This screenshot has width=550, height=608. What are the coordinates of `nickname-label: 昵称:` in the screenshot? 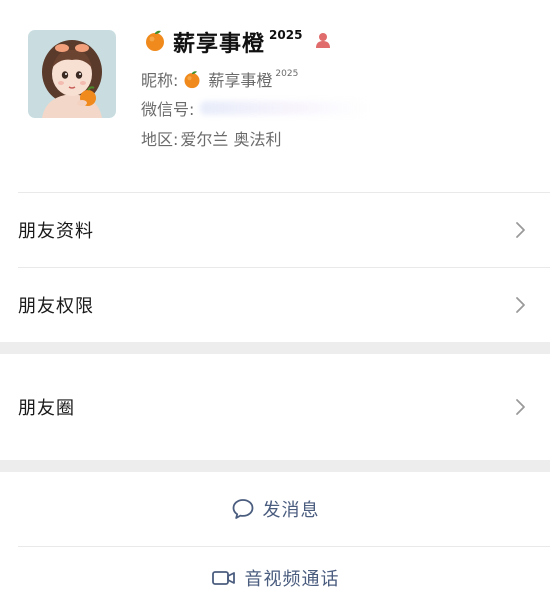 It's located at (160, 80).